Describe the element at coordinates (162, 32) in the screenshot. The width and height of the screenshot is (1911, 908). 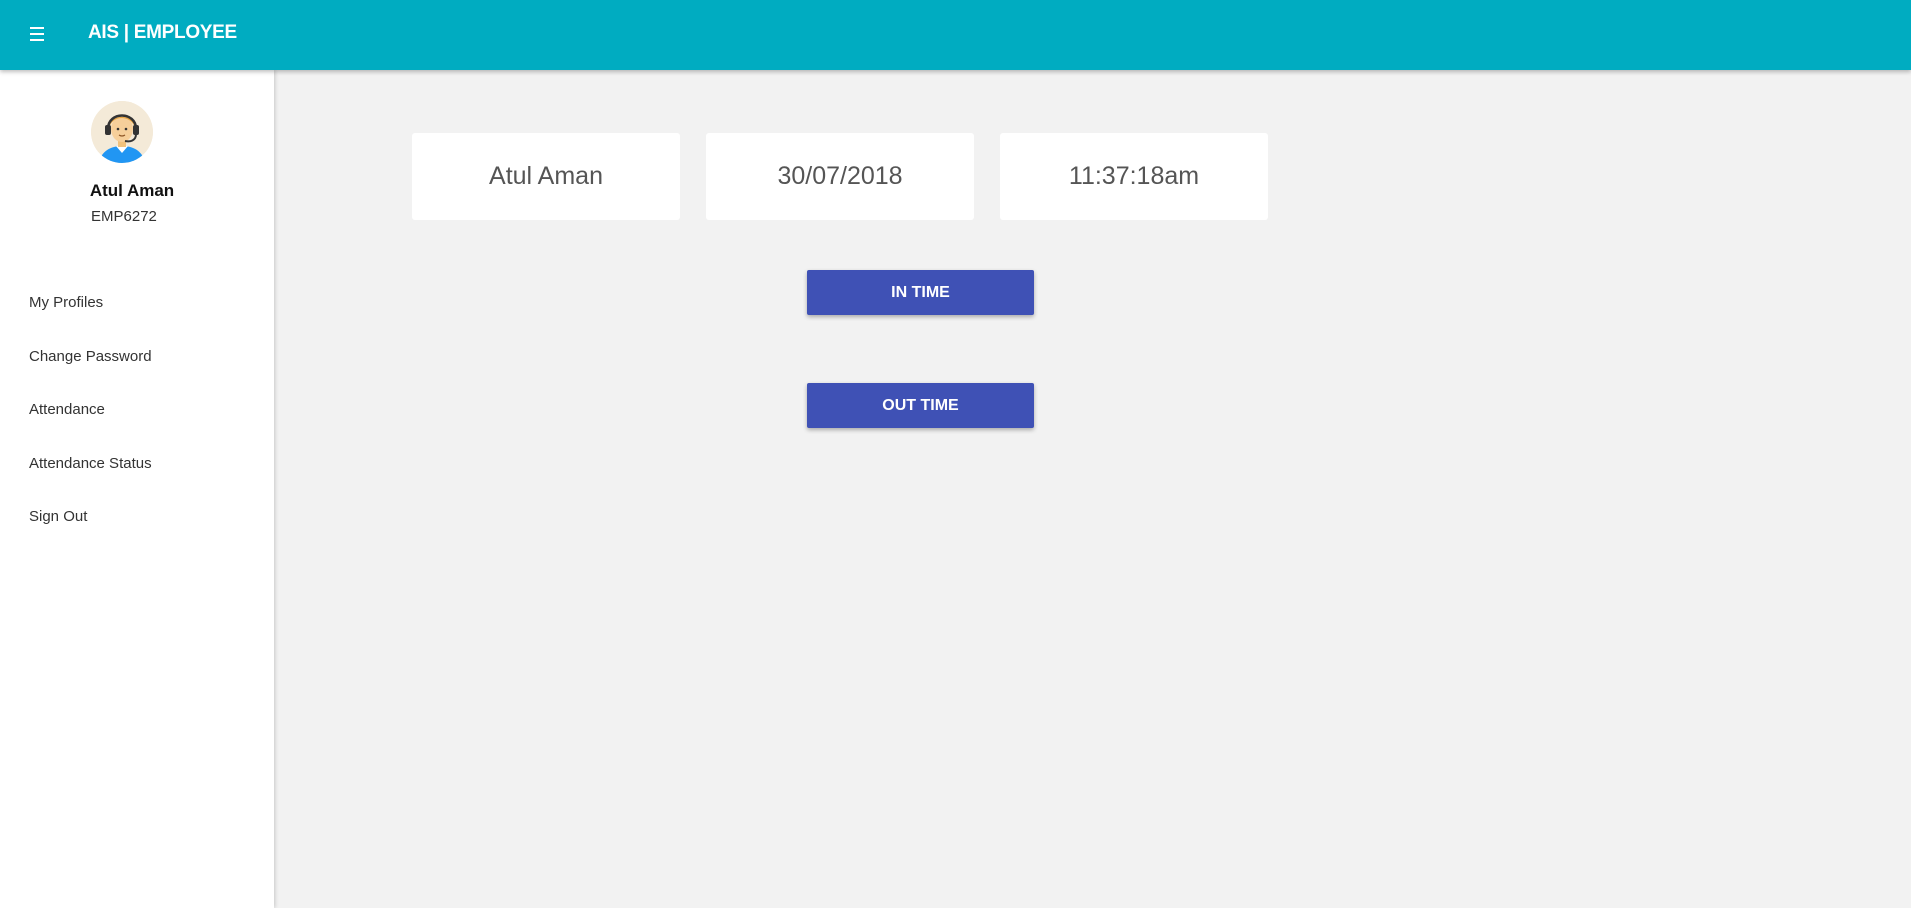
I see `app-title: AIS | EMPLOYEE` at that location.